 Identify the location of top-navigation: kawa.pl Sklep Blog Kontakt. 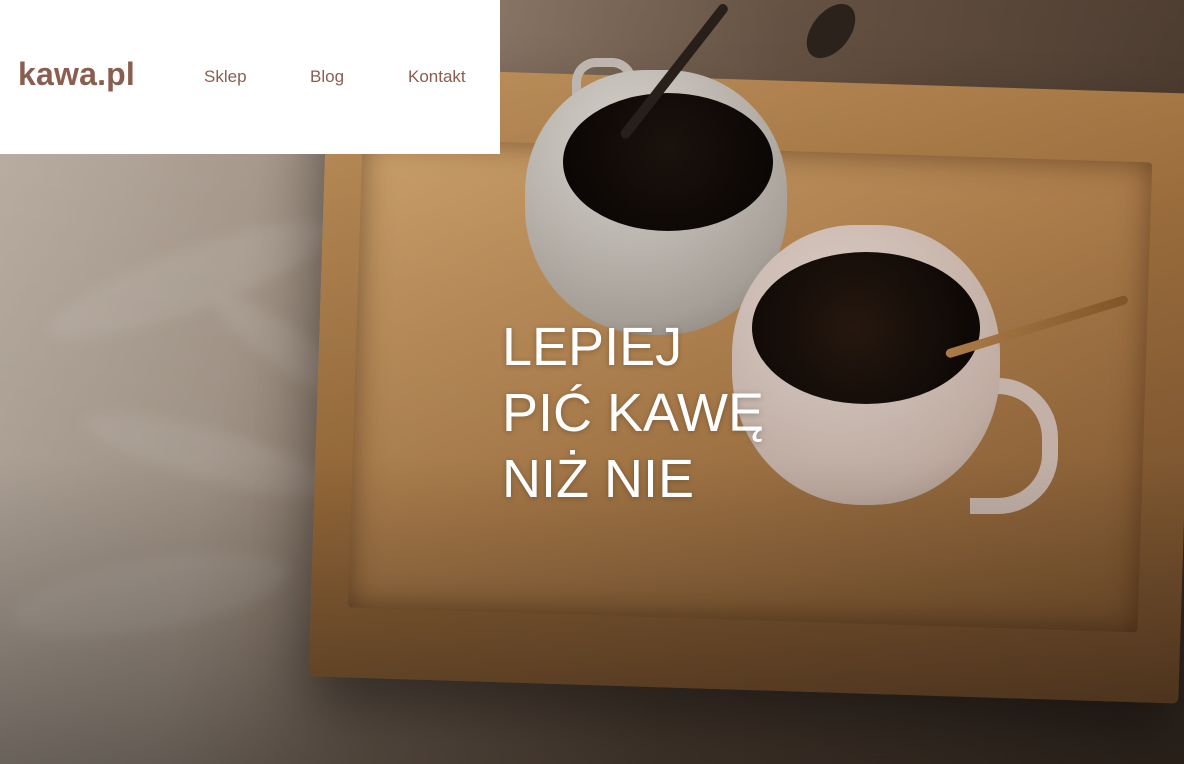
(250, 77).